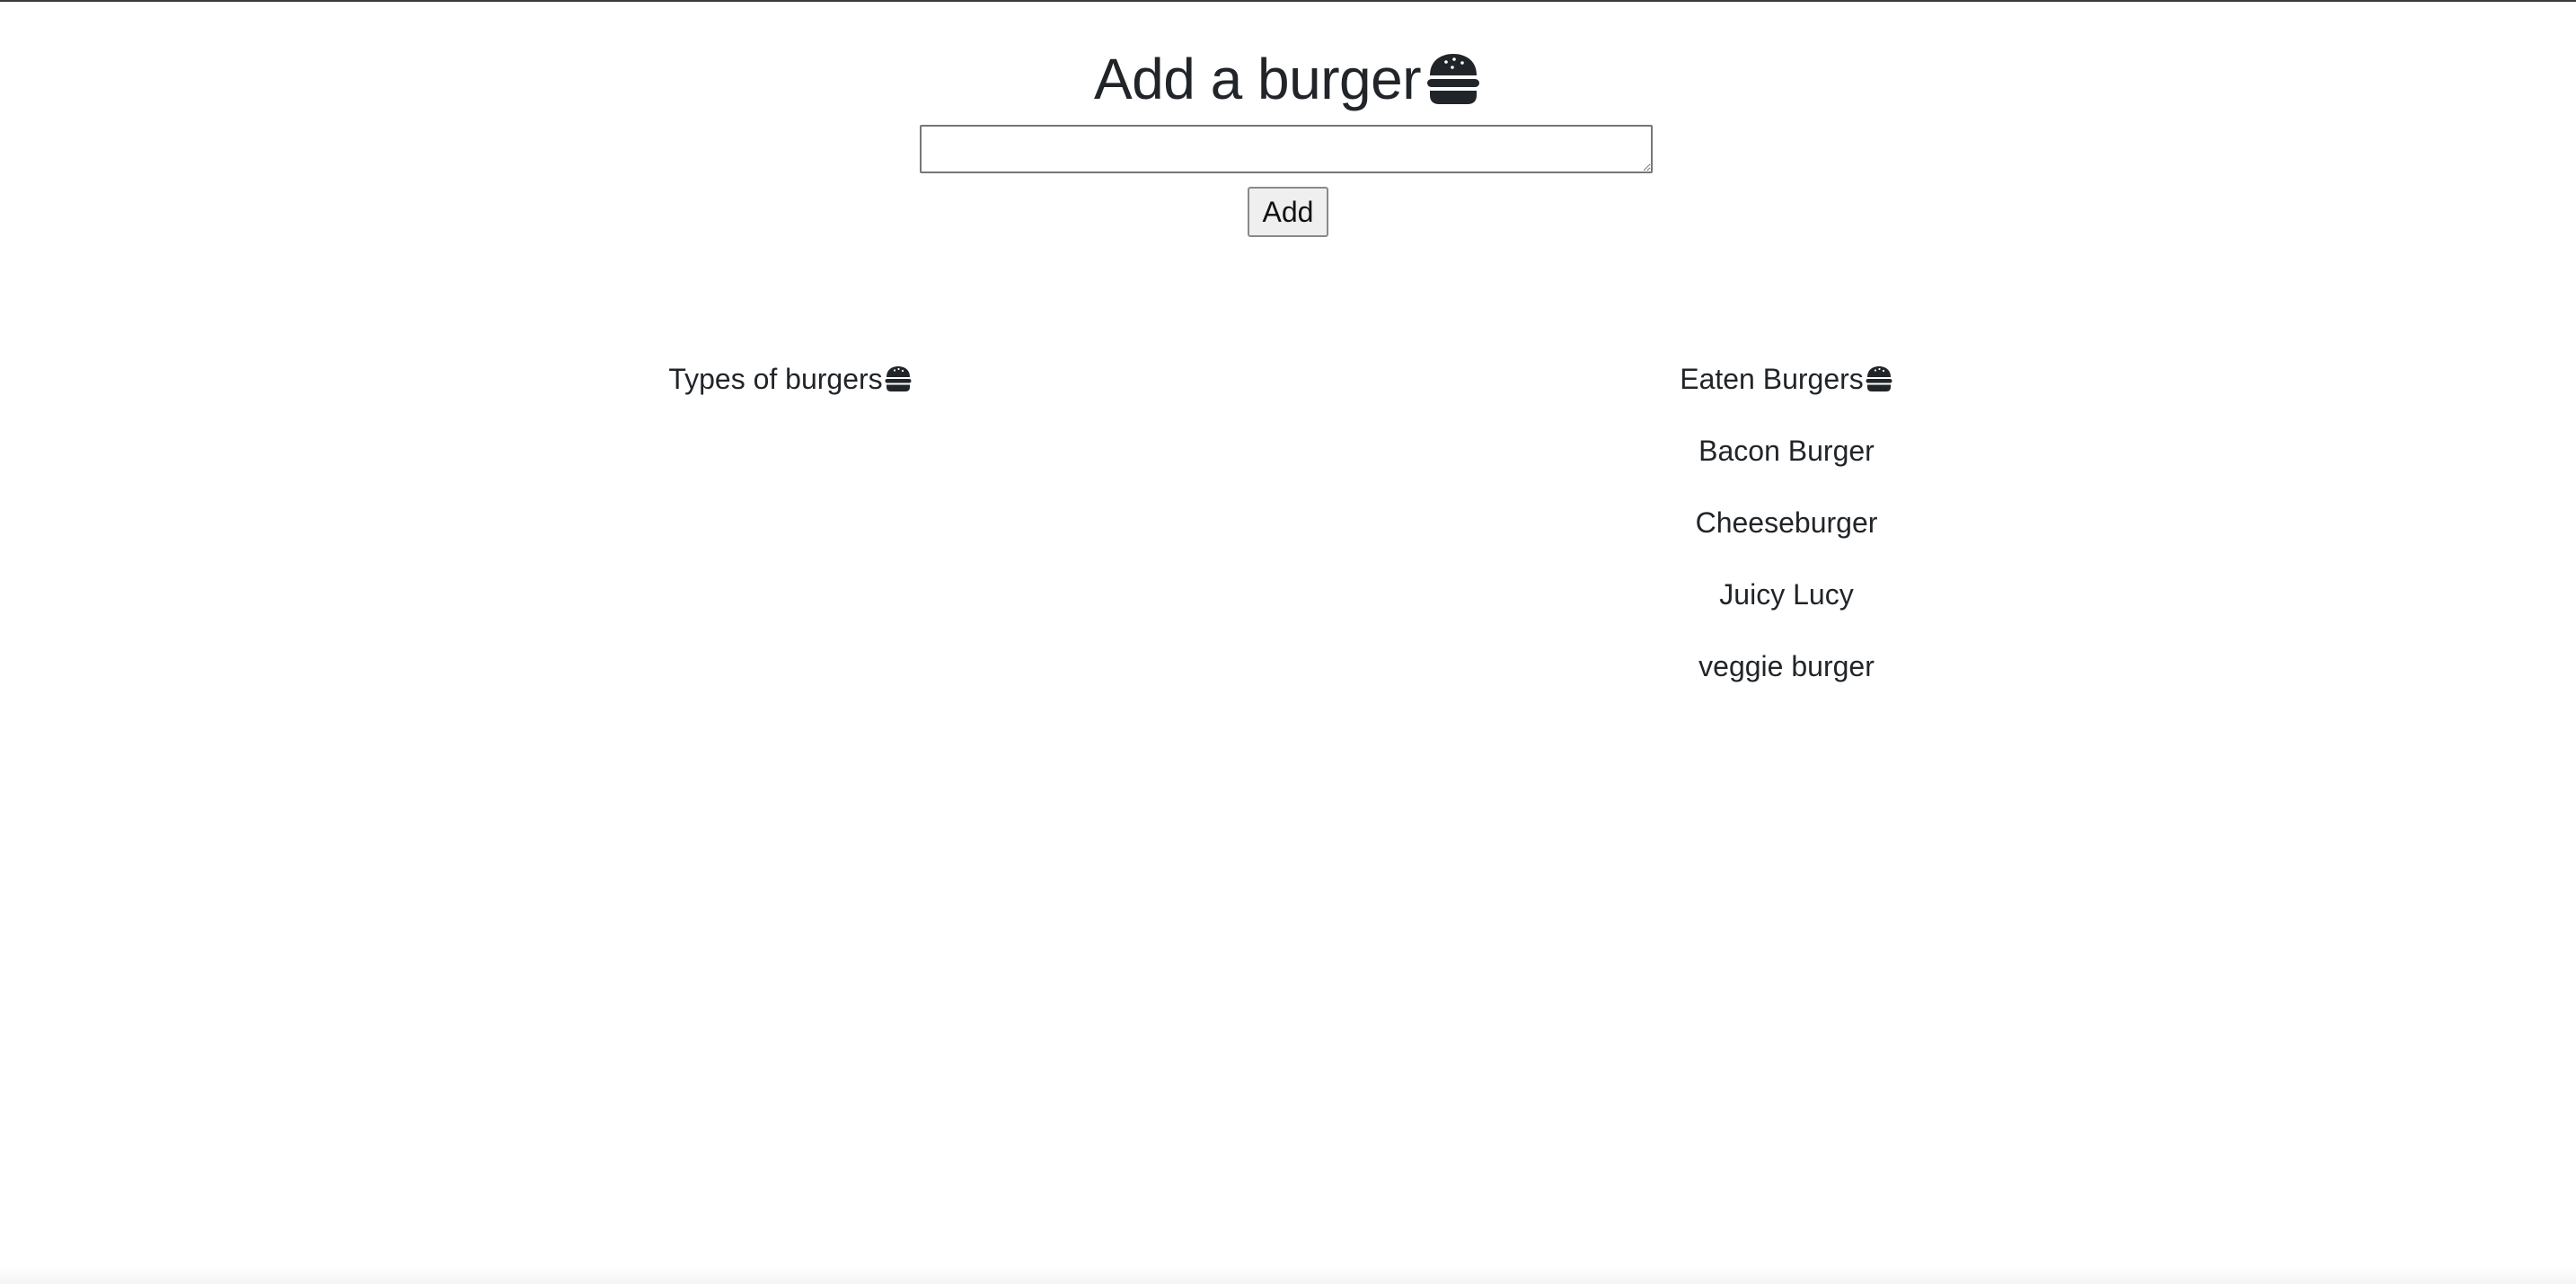 Image resolution: width=2576 pixels, height=1284 pixels. I want to click on eaten-burger-item: Bacon Burger, so click(1786, 451).